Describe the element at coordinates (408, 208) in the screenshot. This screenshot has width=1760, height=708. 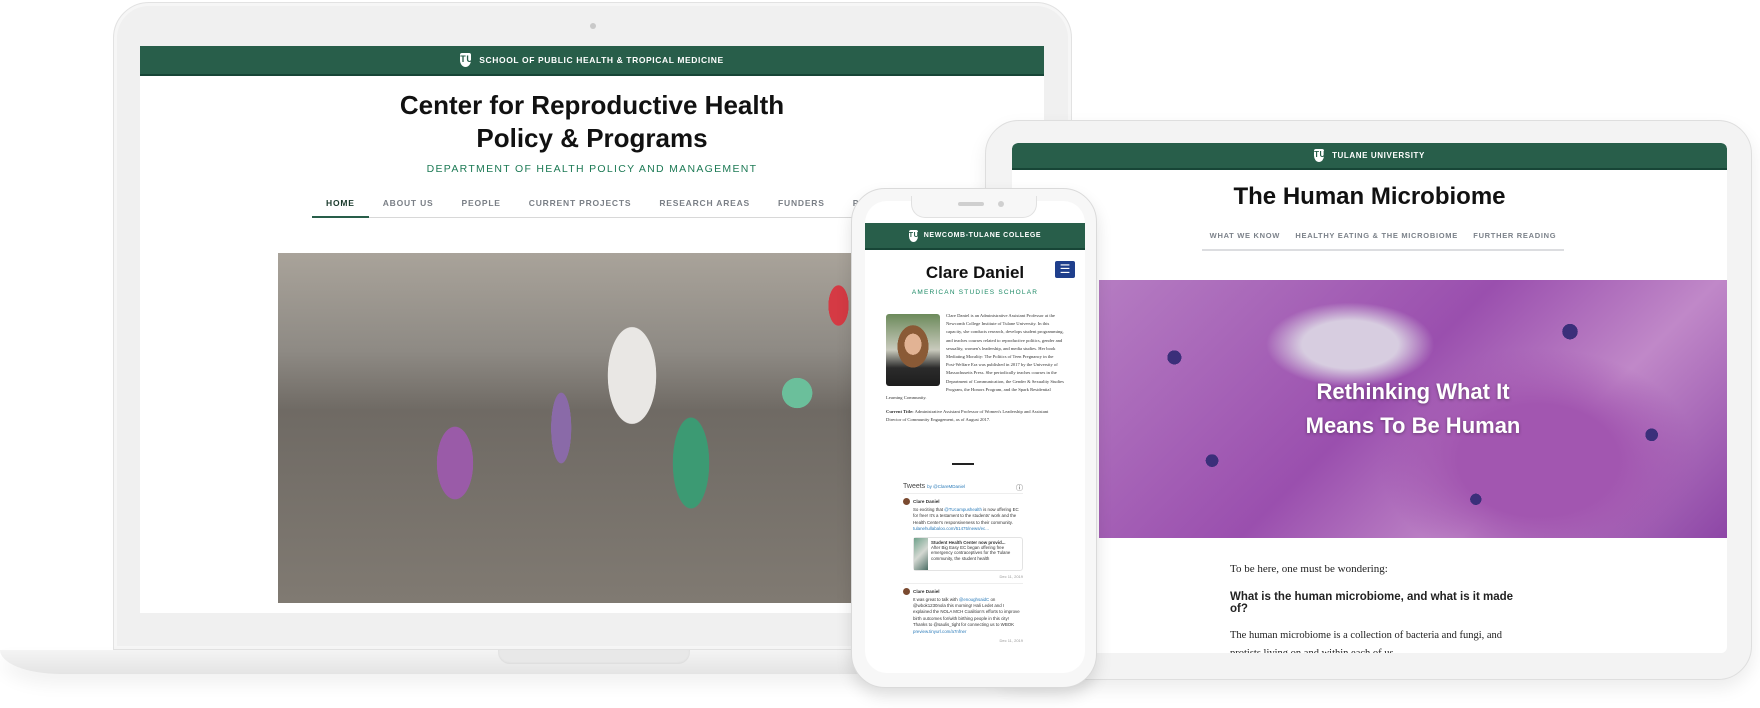
I see `nav-about-us: ABOUT US` at that location.